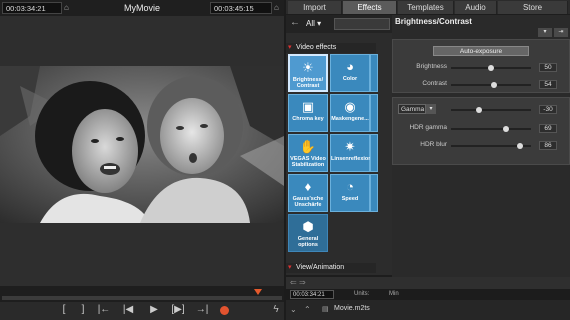  I want to click on hdr-gamma-knob, so click(506, 129).